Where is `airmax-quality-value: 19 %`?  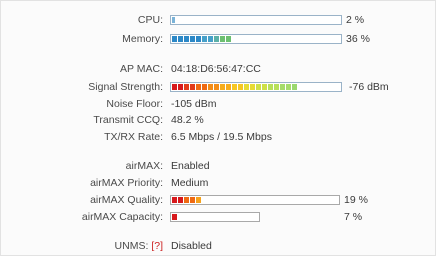
airmax-quality-value: 19 % is located at coordinates (356, 200).